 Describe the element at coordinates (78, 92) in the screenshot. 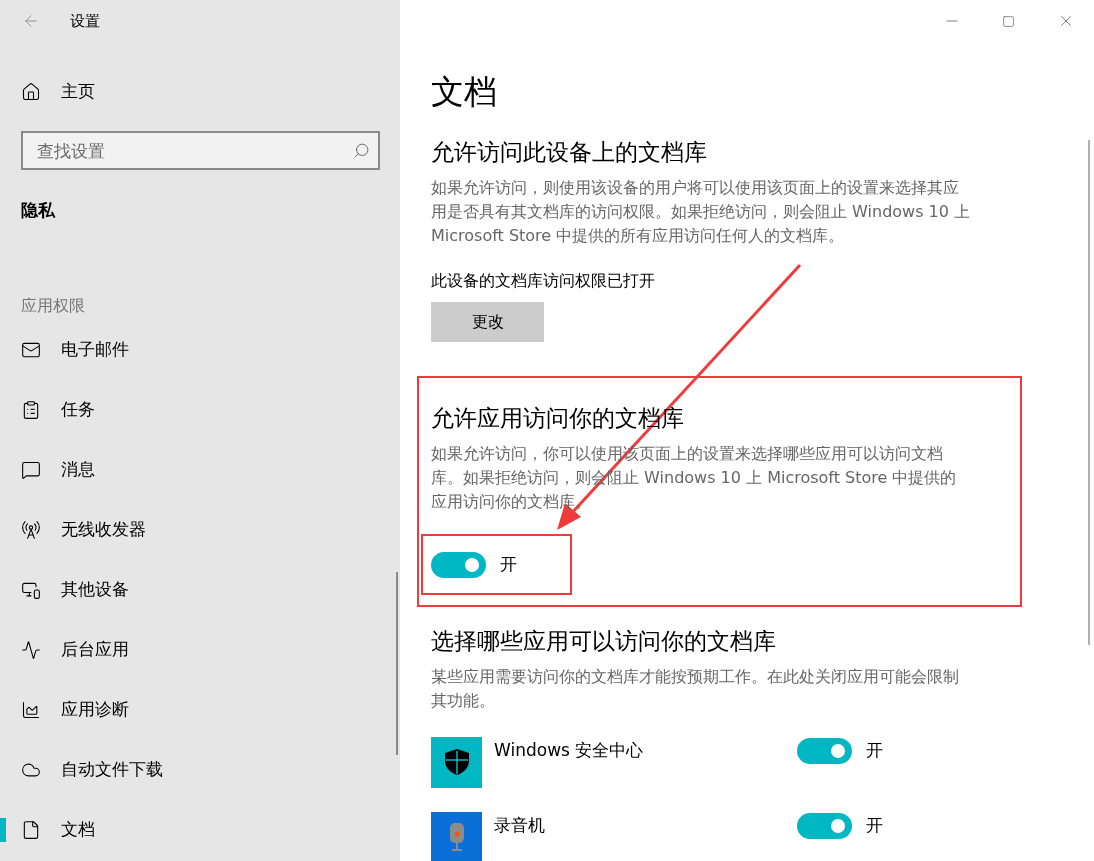

I see `nav-label: 主页` at that location.